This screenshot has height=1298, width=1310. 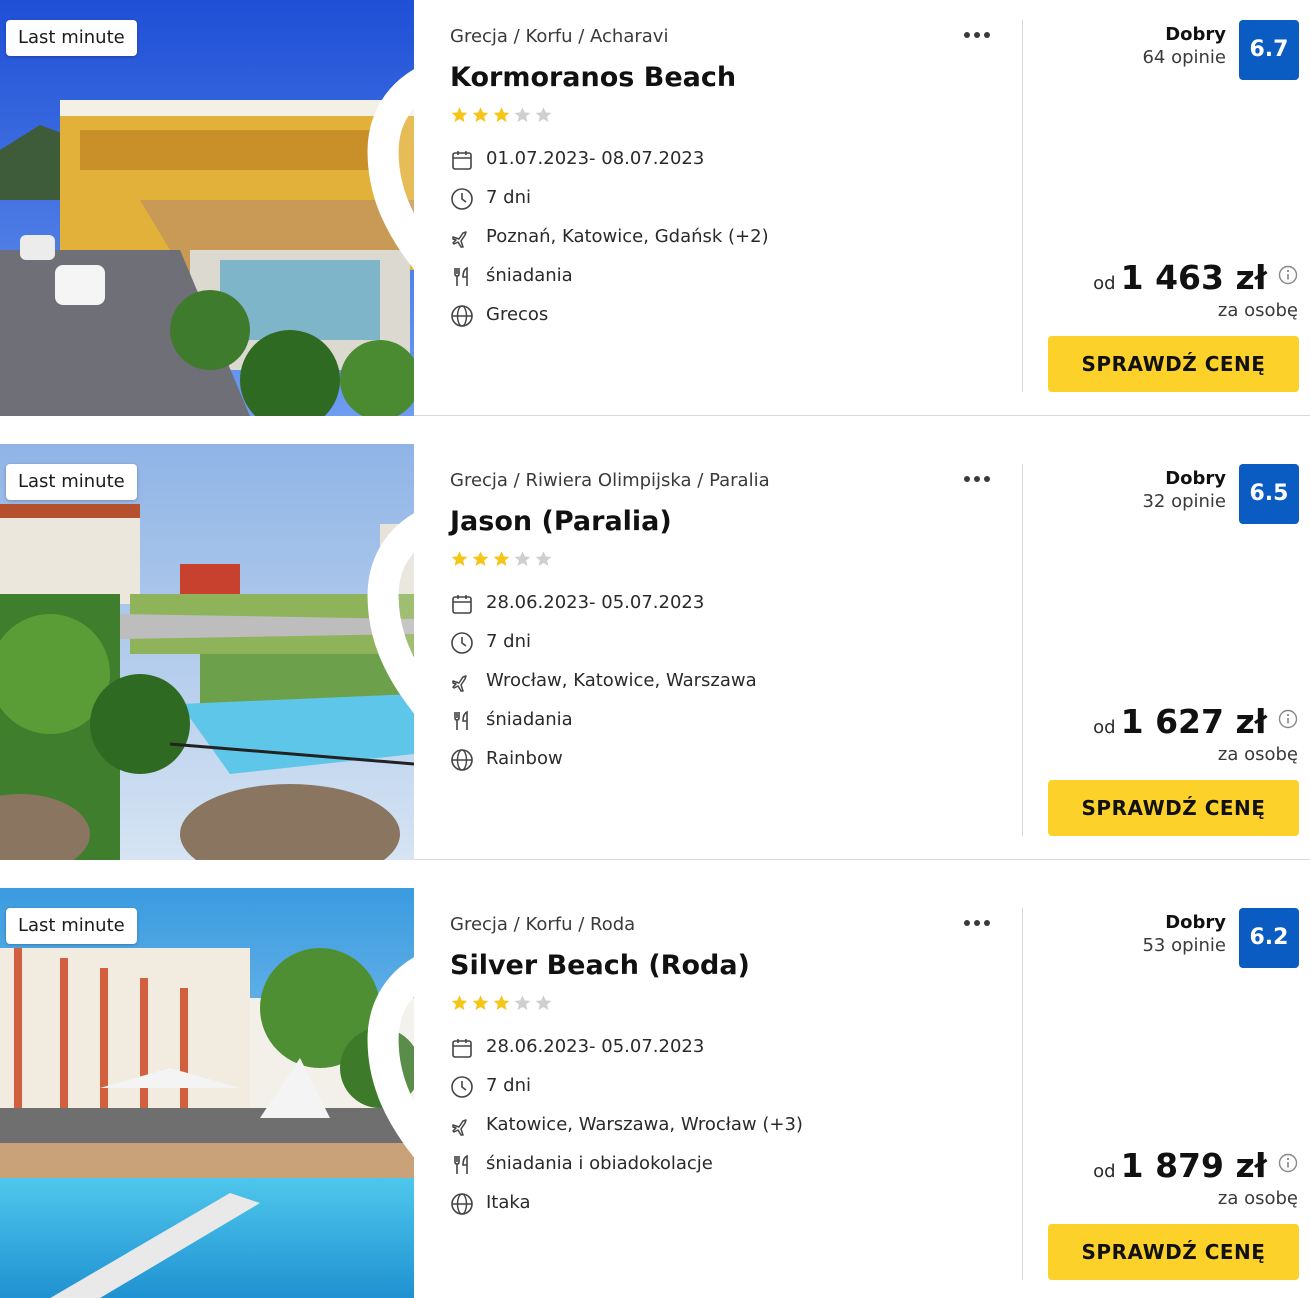 What do you see at coordinates (621, 680) in the screenshot?
I see `airports-text: Wrocław, Katowice, Warszawa` at bounding box center [621, 680].